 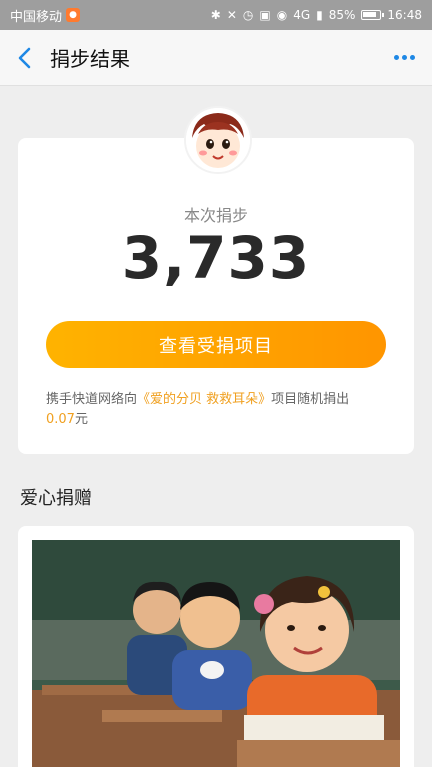 I want to click on back-button, so click(x=24, y=58).